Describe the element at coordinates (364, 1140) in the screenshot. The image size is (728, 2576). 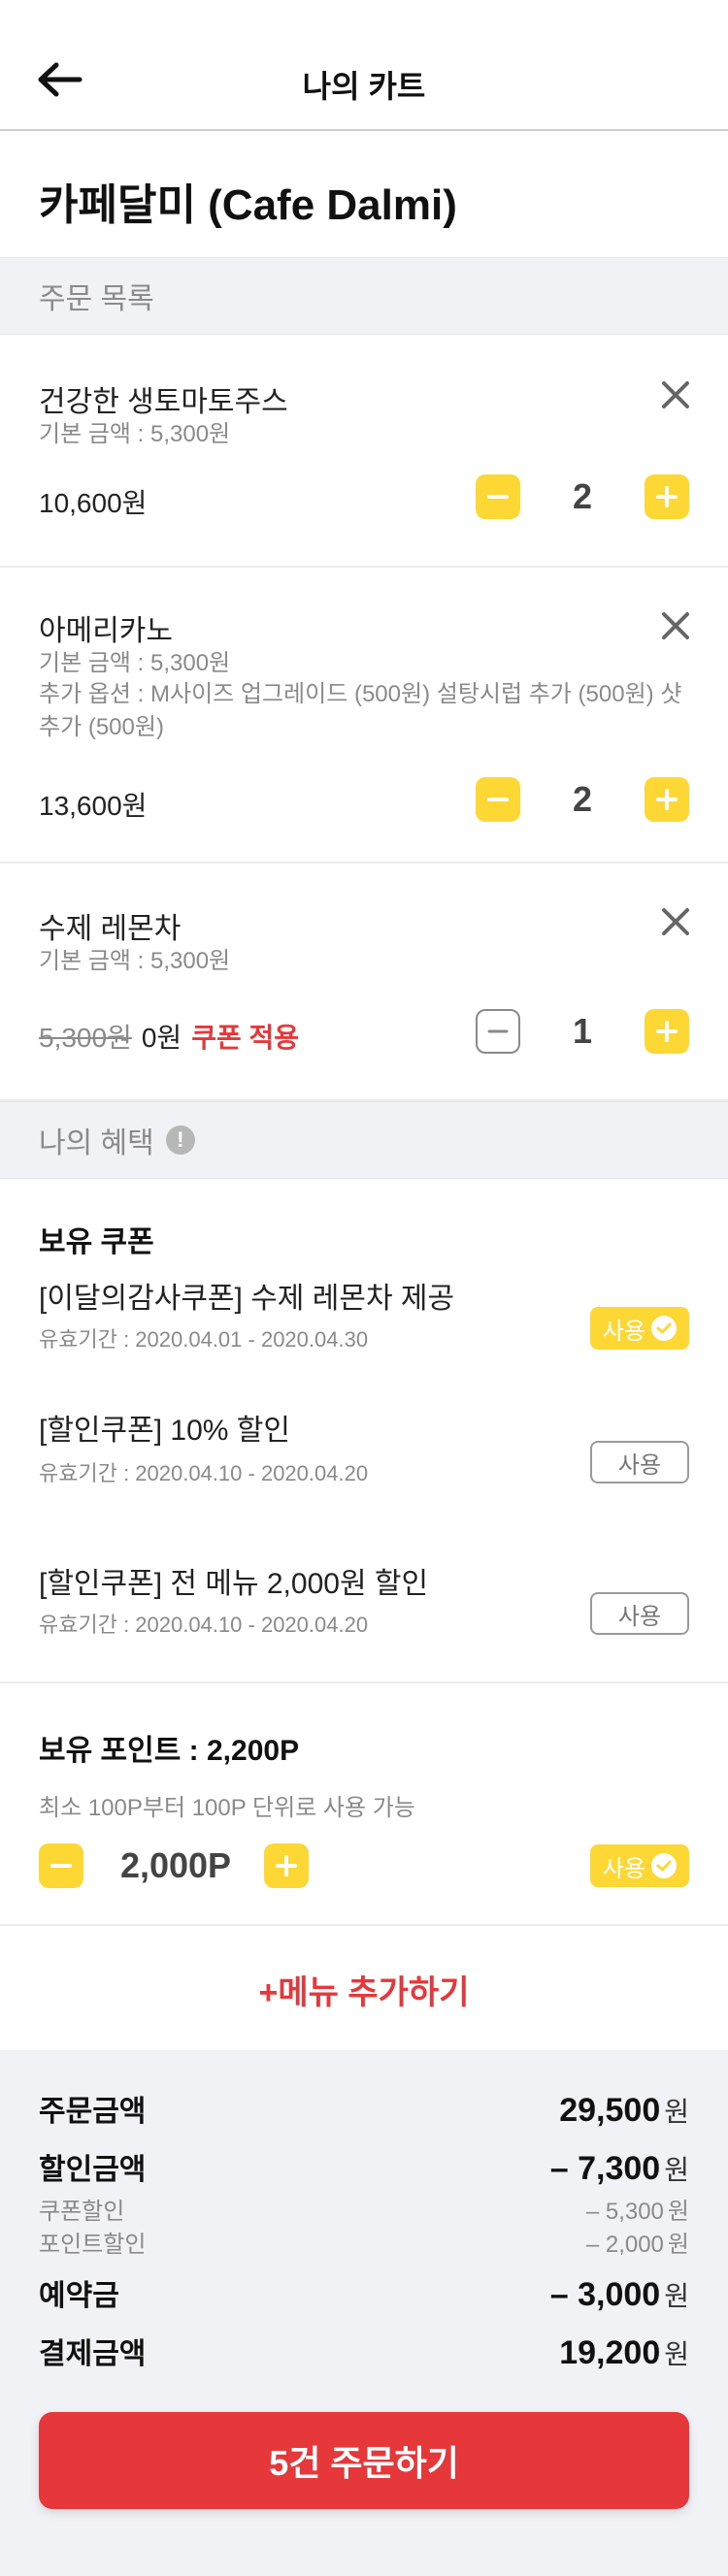
I see `benefits-section-header: 나의 혜택 !` at that location.